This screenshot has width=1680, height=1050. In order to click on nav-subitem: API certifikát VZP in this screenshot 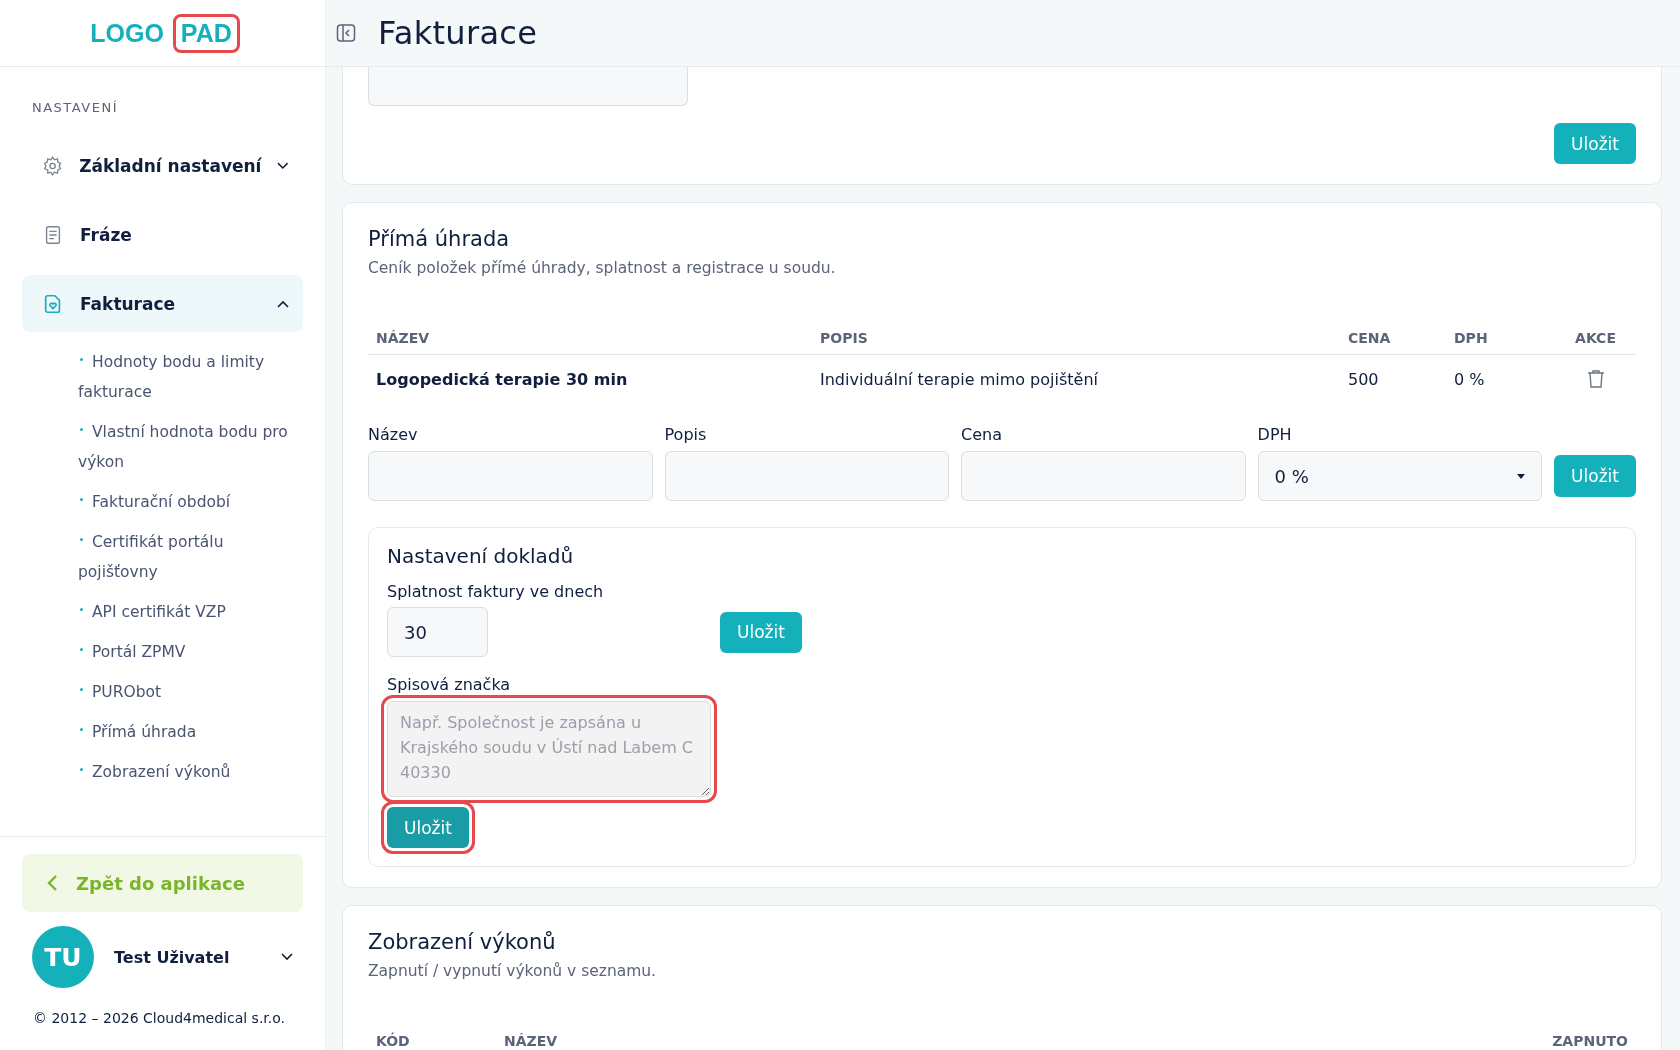, I will do `click(190, 612)`.